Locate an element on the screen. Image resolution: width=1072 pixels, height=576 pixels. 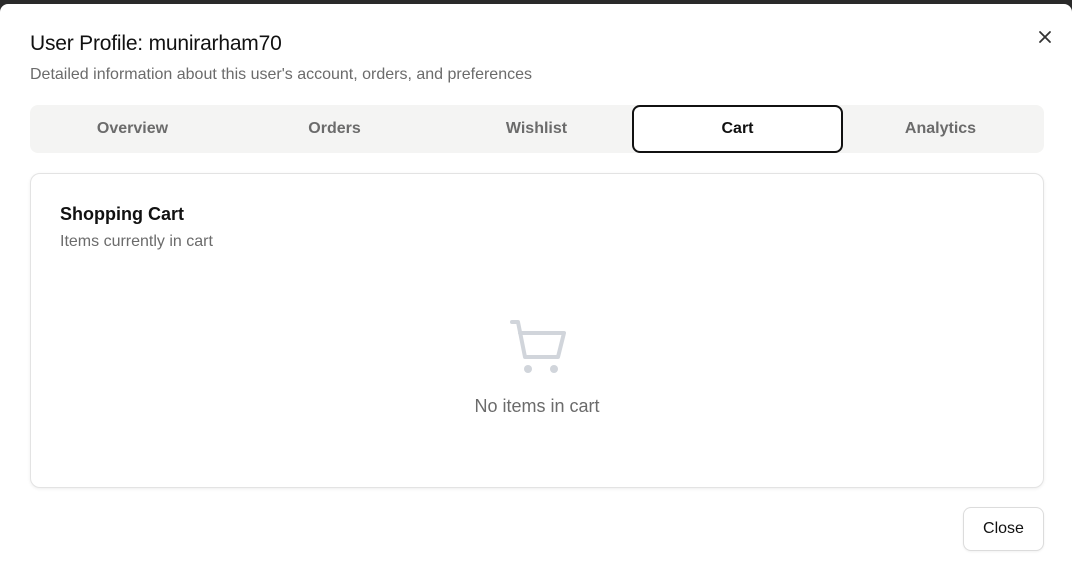
tab-analytics: Analytics is located at coordinates (940, 129).